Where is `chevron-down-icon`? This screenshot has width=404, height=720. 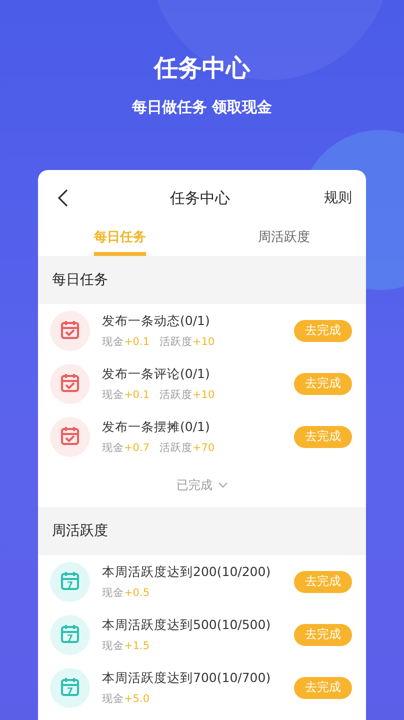 chevron-down-icon is located at coordinates (223, 485).